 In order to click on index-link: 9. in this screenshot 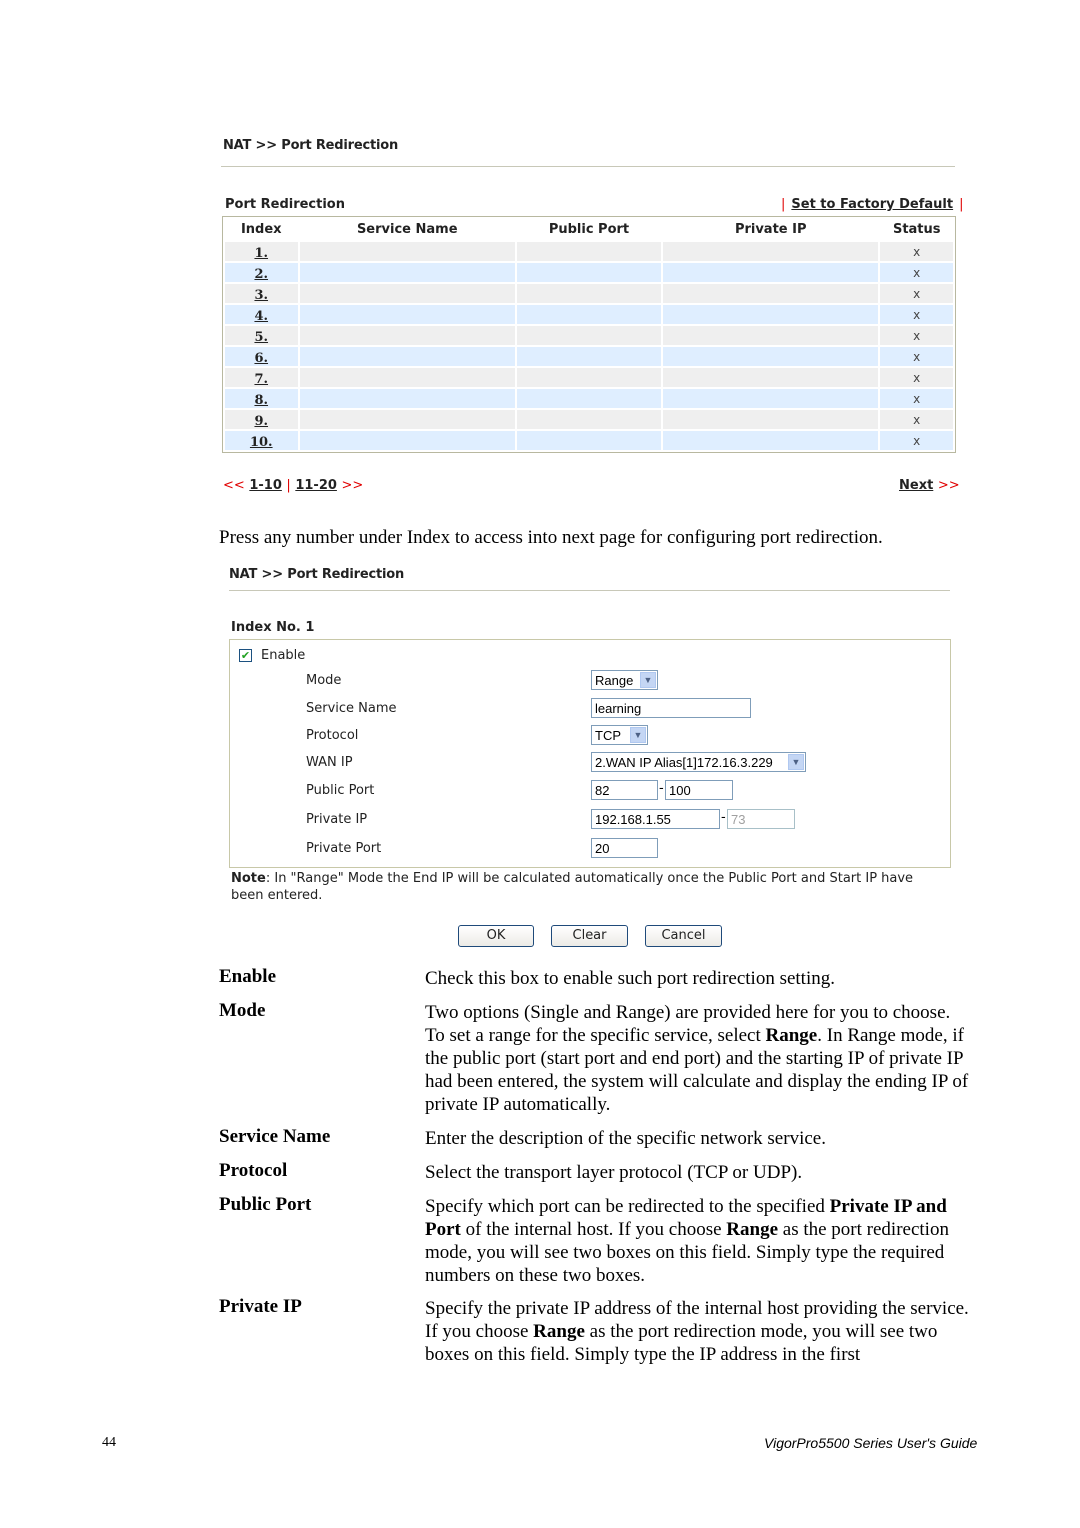, I will do `click(261, 421)`.